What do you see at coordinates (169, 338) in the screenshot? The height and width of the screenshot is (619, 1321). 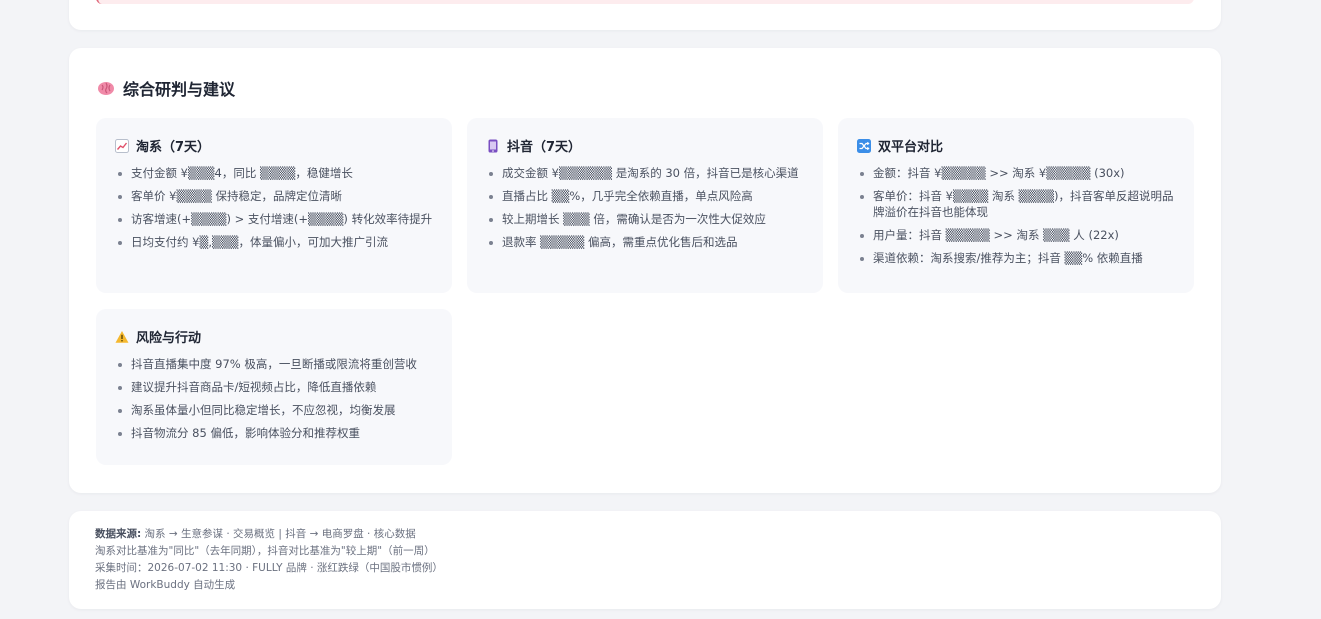 I see `panel-risk-title: 风险与行动` at bounding box center [169, 338].